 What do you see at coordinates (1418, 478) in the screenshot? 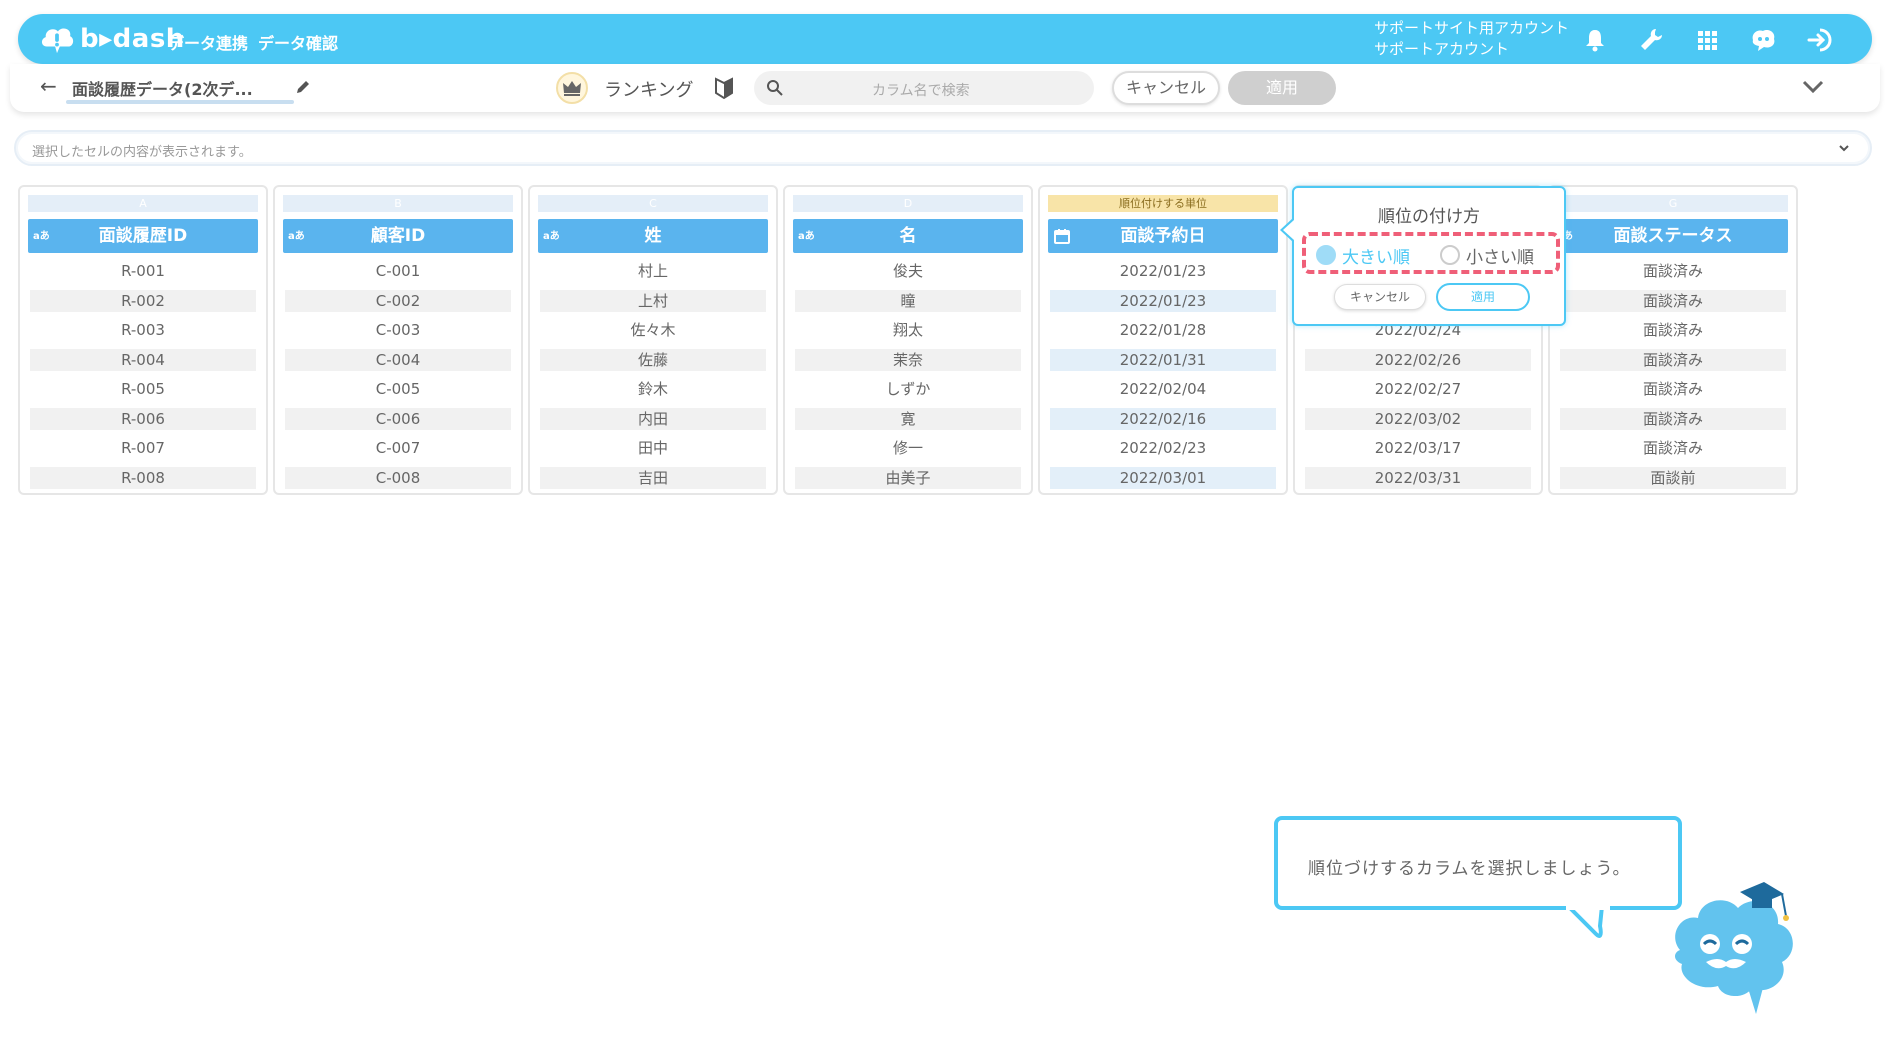
I see `table-cell: 2022/03/31` at bounding box center [1418, 478].